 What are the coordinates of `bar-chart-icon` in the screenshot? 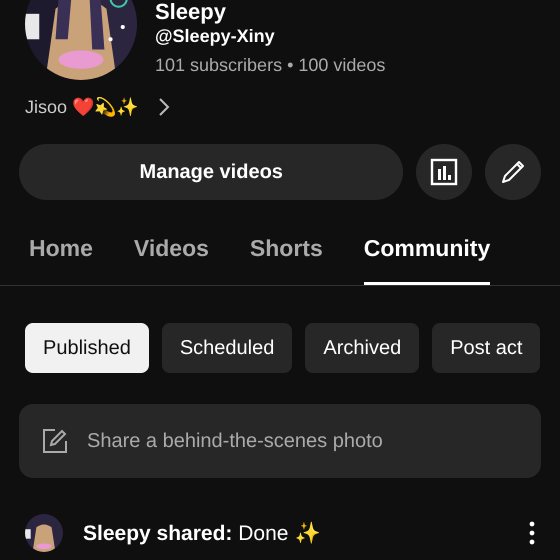 It's located at (444, 172).